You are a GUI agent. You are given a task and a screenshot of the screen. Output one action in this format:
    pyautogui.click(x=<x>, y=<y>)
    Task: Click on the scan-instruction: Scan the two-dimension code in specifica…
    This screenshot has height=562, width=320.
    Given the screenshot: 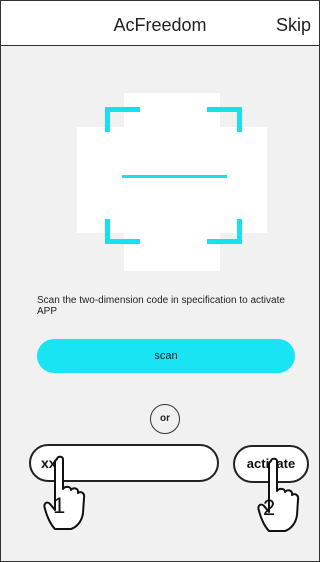 What is the action you would take?
    pyautogui.click(x=161, y=306)
    